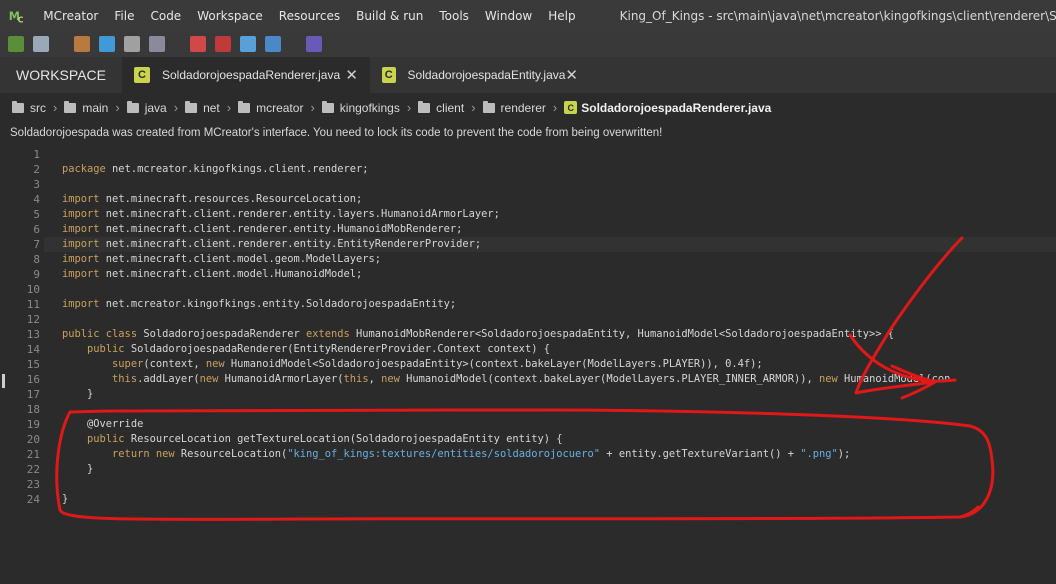  I want to click on tab-workspace: WORKSPACE, so click(61, 75).